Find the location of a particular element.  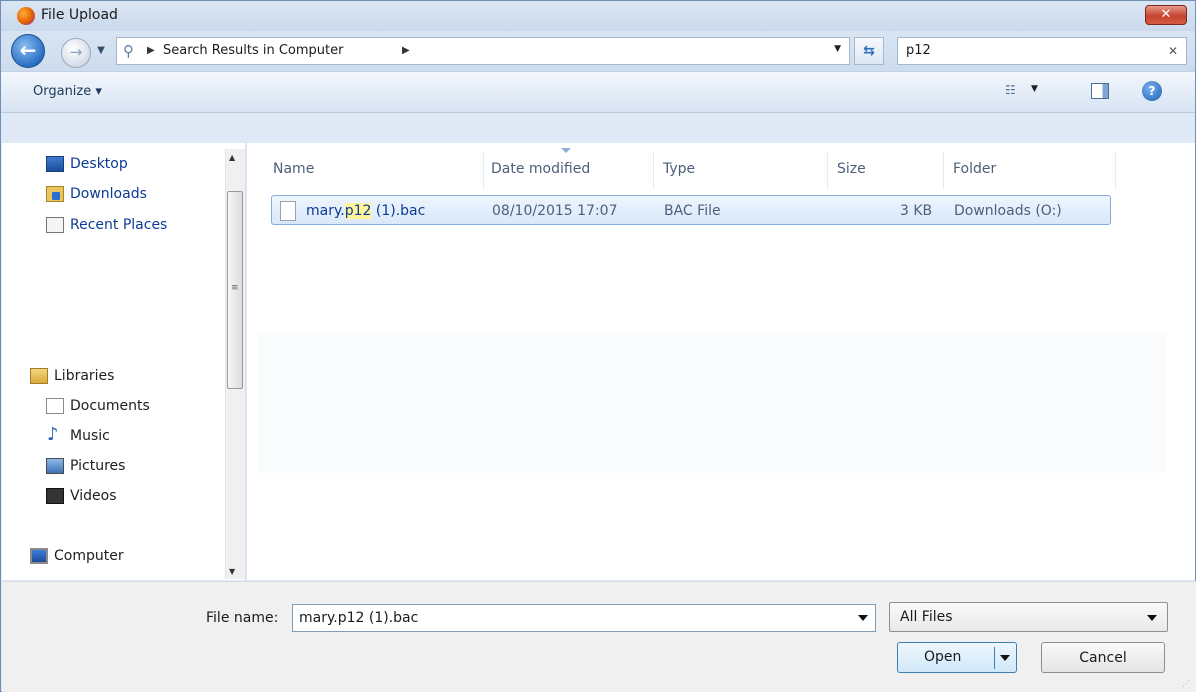

clear-search-icon: ✕ is located at coordinates (1173, 51).